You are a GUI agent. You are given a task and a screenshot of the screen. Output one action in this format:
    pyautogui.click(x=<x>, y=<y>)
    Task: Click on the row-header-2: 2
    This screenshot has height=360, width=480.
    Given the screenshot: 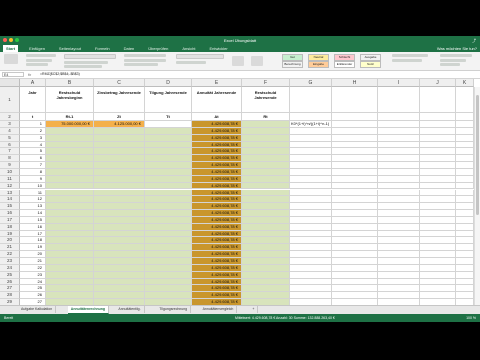 What is the action you would take?
    pyautogui.click(x=10, y=117)
    